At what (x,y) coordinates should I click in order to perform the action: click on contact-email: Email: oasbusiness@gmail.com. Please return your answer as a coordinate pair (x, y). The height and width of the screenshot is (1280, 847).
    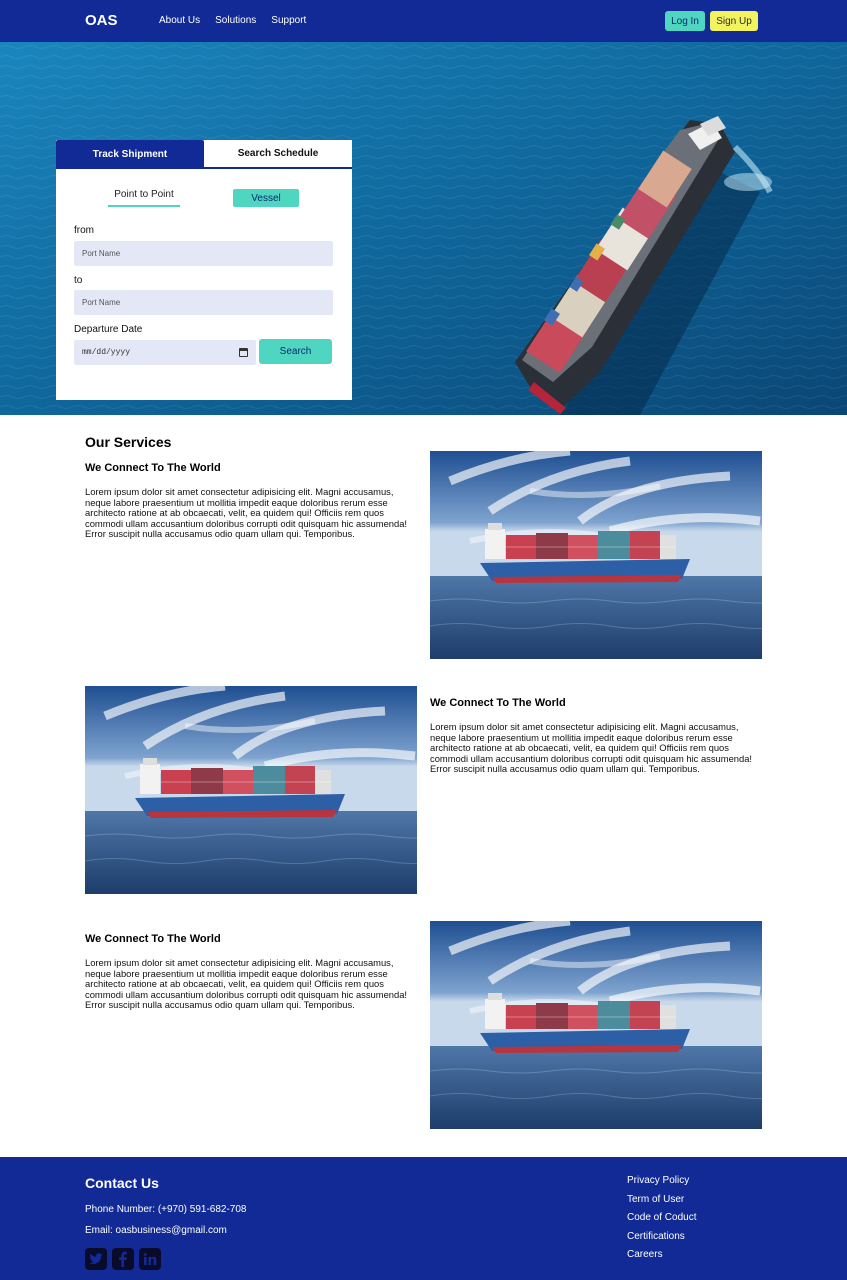
    Looking at the image, I should click on (156, 1230).